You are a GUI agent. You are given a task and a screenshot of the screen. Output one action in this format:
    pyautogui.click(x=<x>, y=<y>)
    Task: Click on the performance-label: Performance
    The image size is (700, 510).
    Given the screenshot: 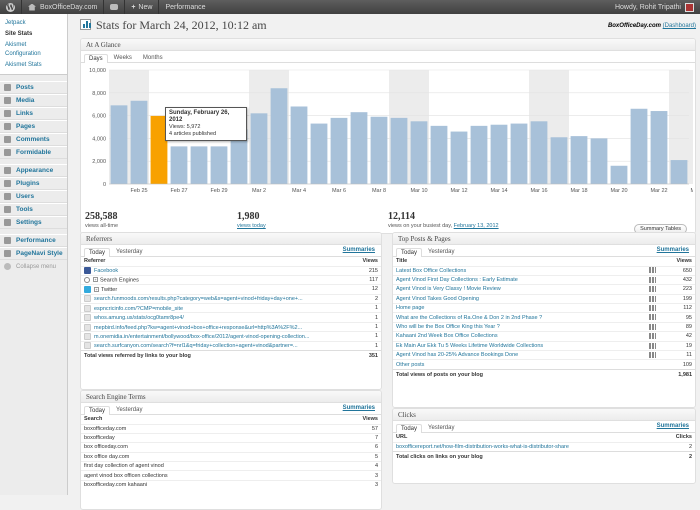 What is the action you would take?
    pyautogui.click(x=185, y=7)
    